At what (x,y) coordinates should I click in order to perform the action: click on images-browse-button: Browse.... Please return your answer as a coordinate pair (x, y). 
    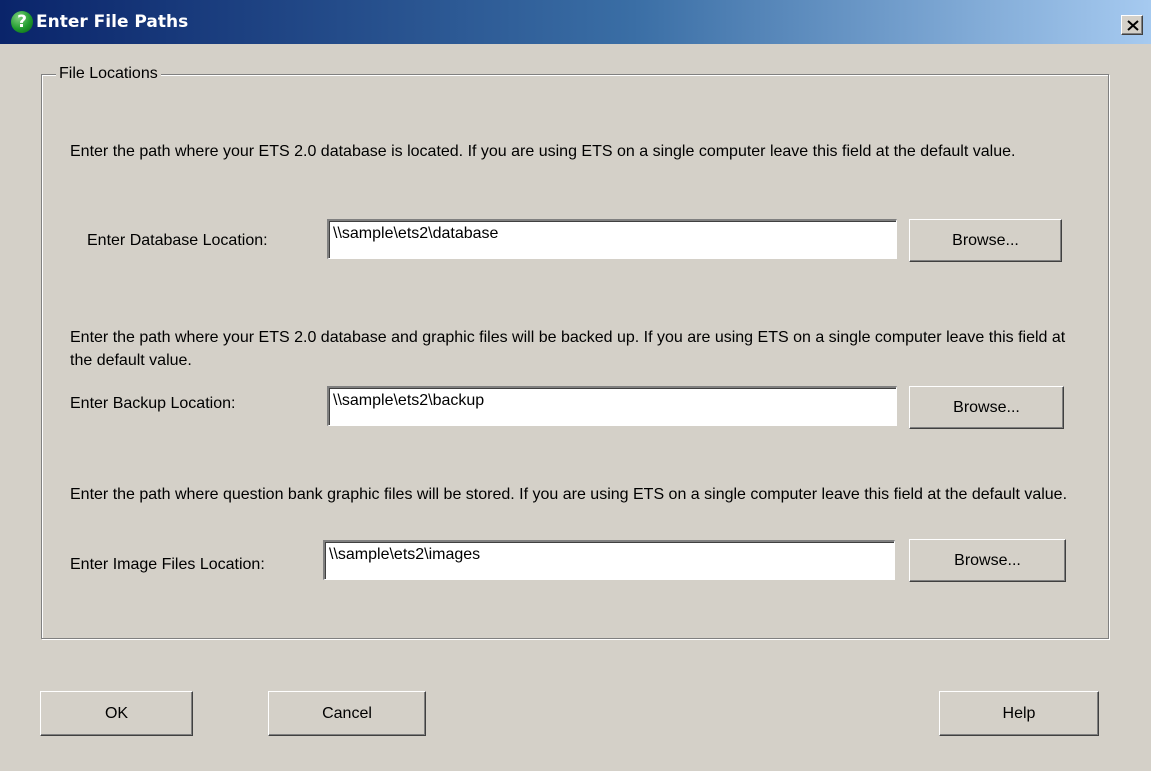
    Looking at the image, I should click on (987, 560).